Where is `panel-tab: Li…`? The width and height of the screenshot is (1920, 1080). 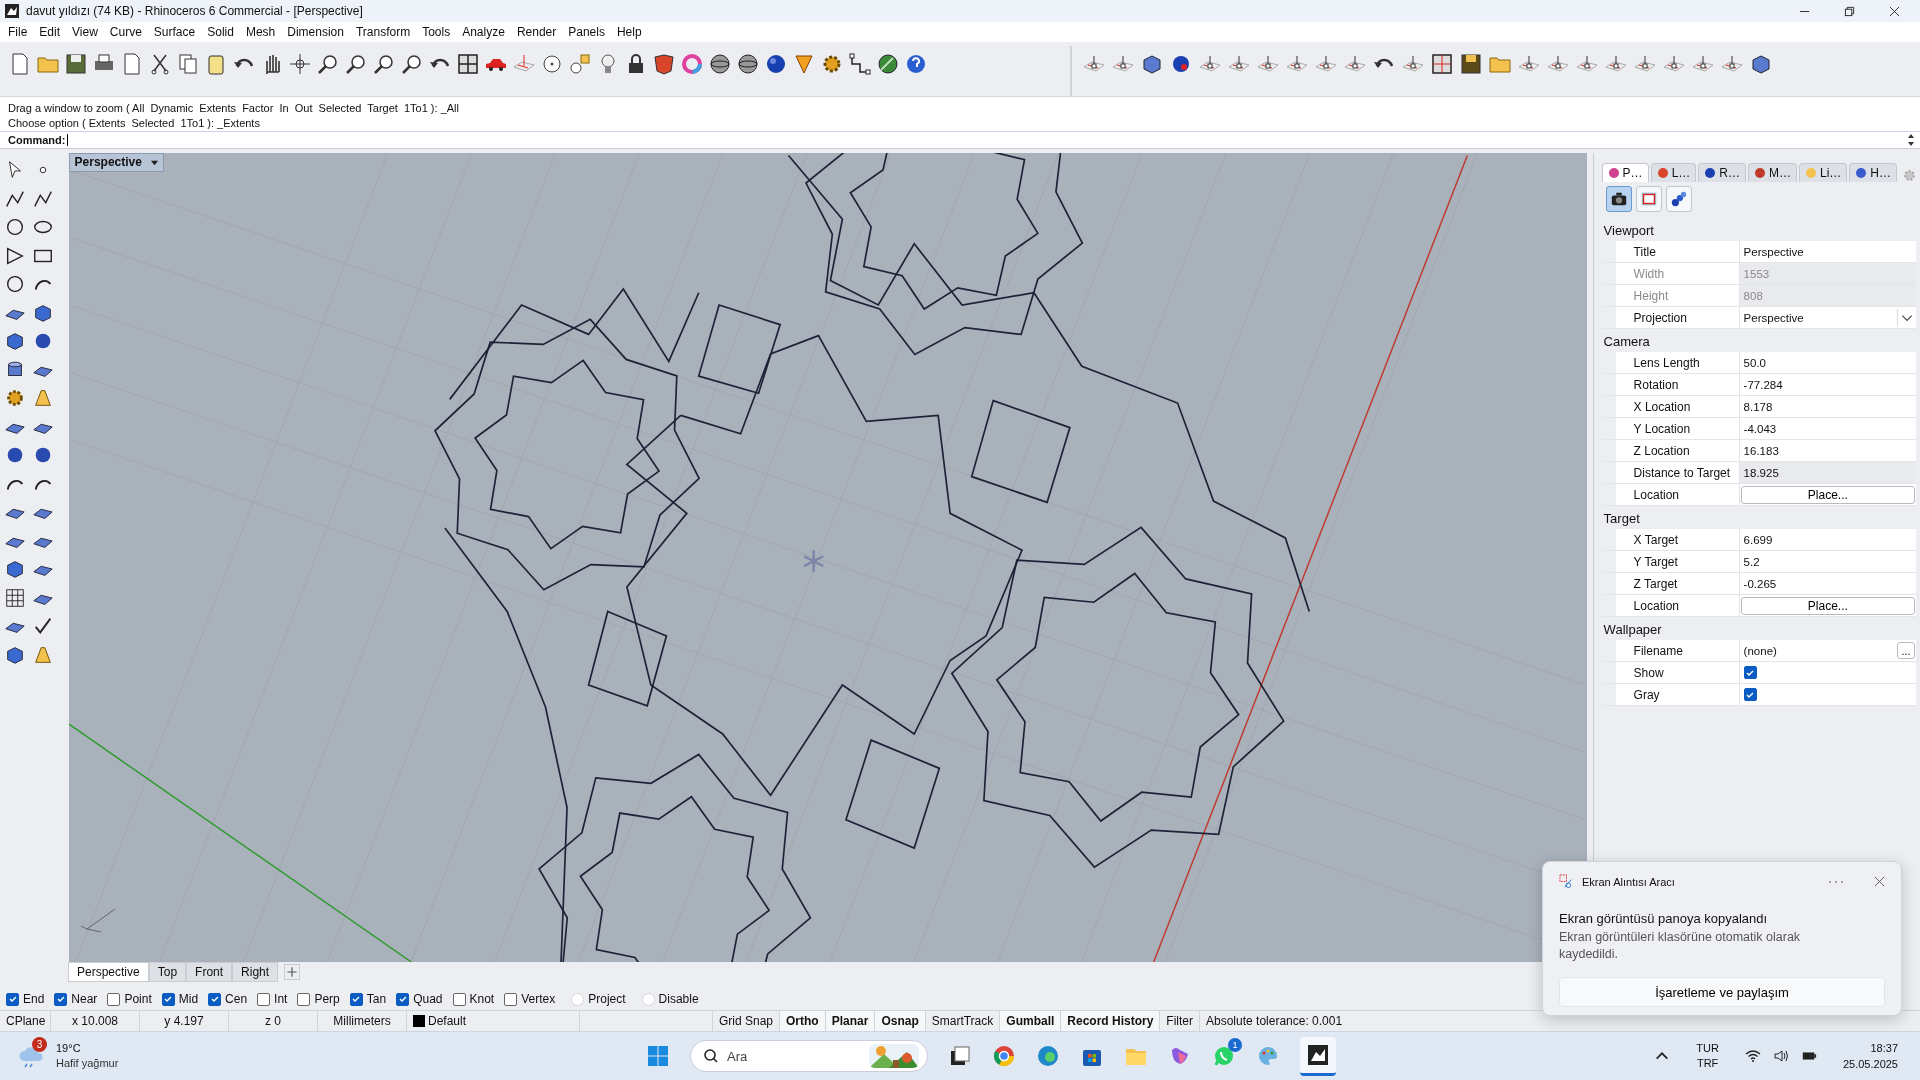 panel-tab: Li… is located at coordinates (1823, 172).